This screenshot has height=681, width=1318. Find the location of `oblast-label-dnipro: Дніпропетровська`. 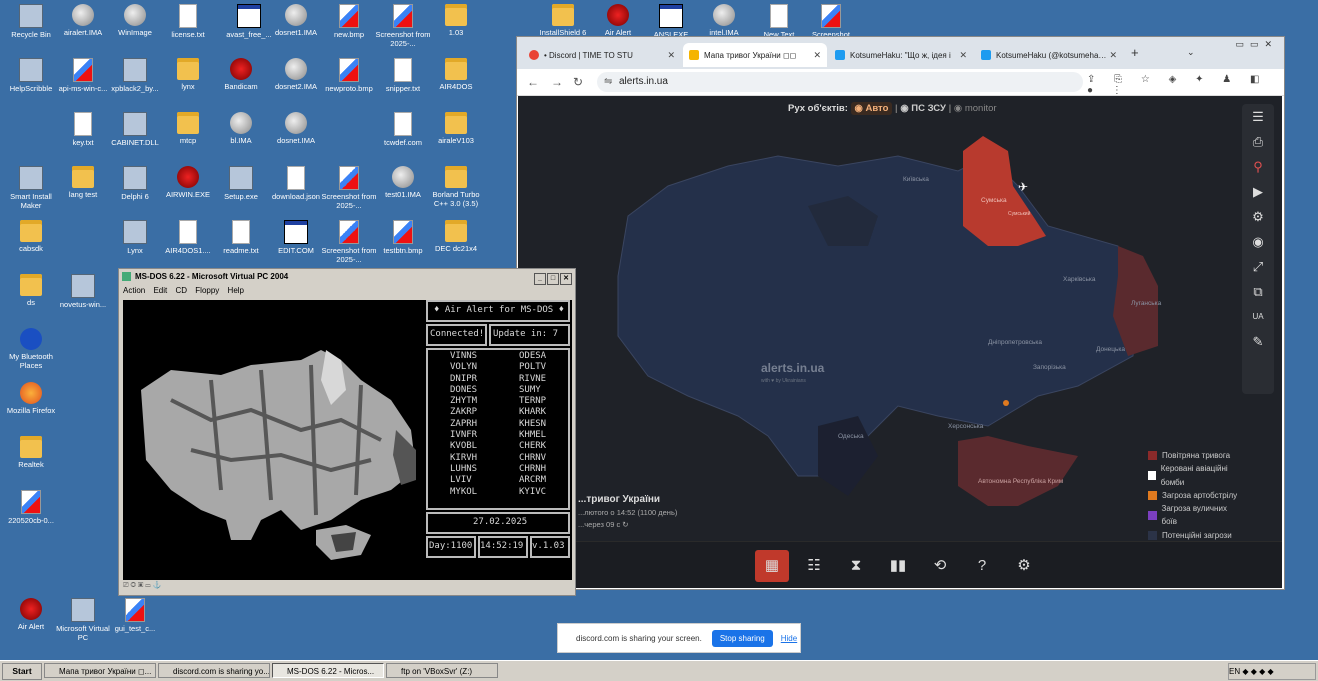

oblast-label-dnipro: Дніпропетровська is located at coordinates (1015, 342).